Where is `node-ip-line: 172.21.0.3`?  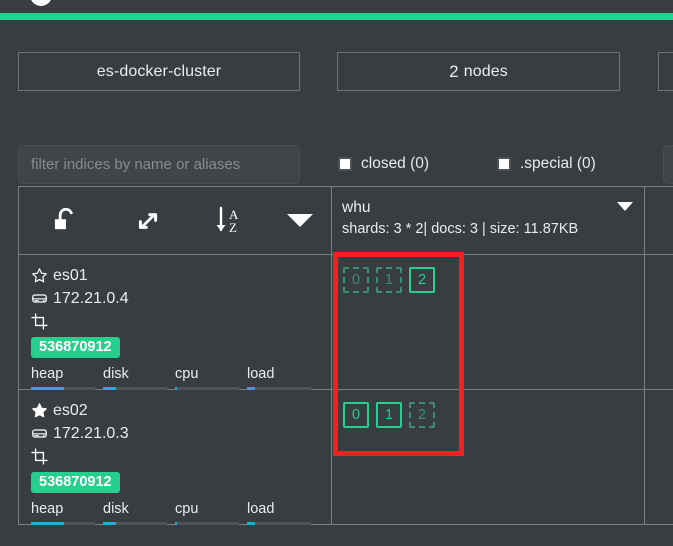
node-ip-line: 172.21.0.3 is located at coordinates (176, 433).